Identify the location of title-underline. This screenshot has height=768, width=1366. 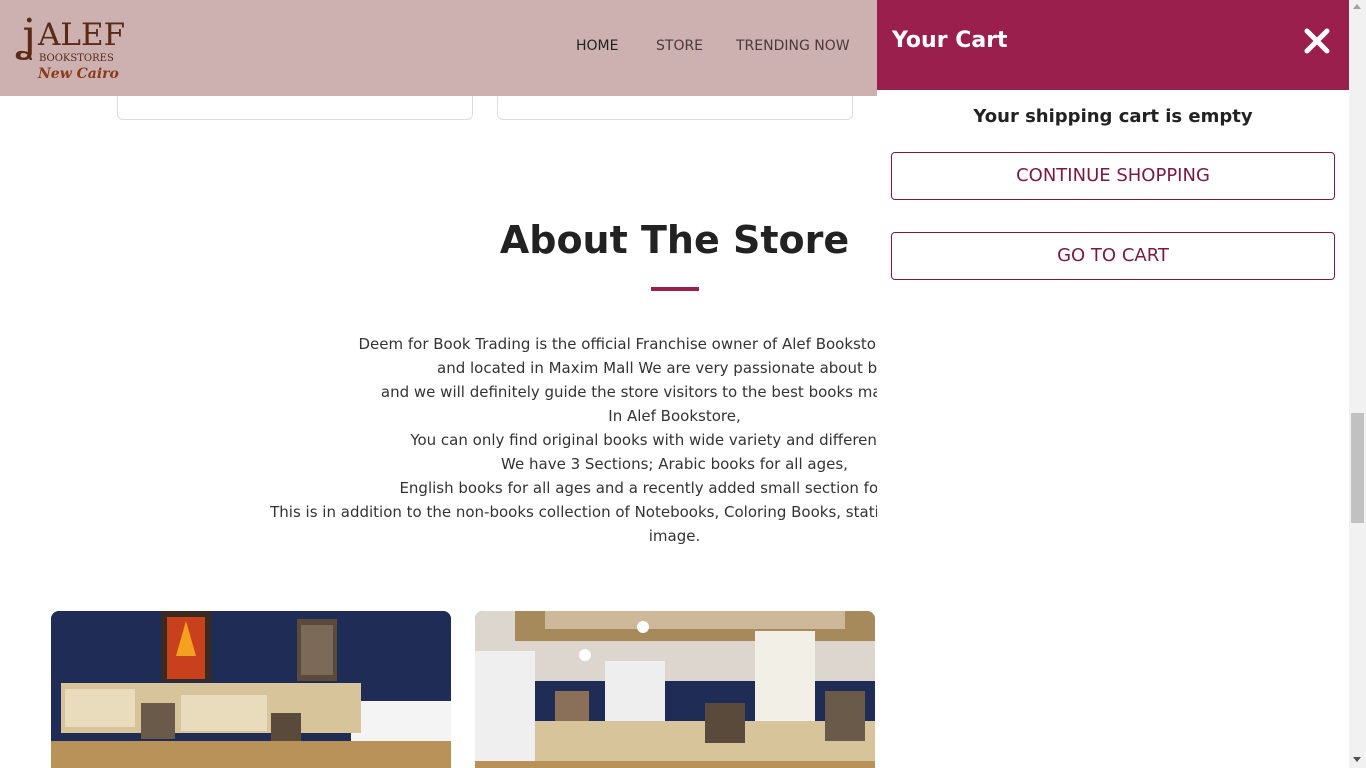
(675, 289).